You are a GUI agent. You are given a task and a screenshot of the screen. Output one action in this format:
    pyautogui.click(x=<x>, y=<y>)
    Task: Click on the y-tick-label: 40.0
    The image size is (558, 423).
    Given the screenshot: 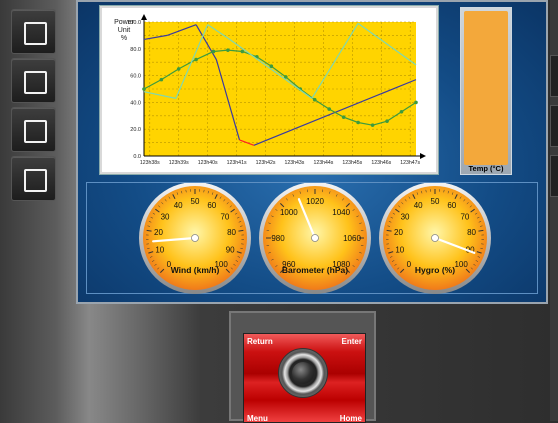 What is the action you would take?
    pyautogui.click(x=135, y=103)
    